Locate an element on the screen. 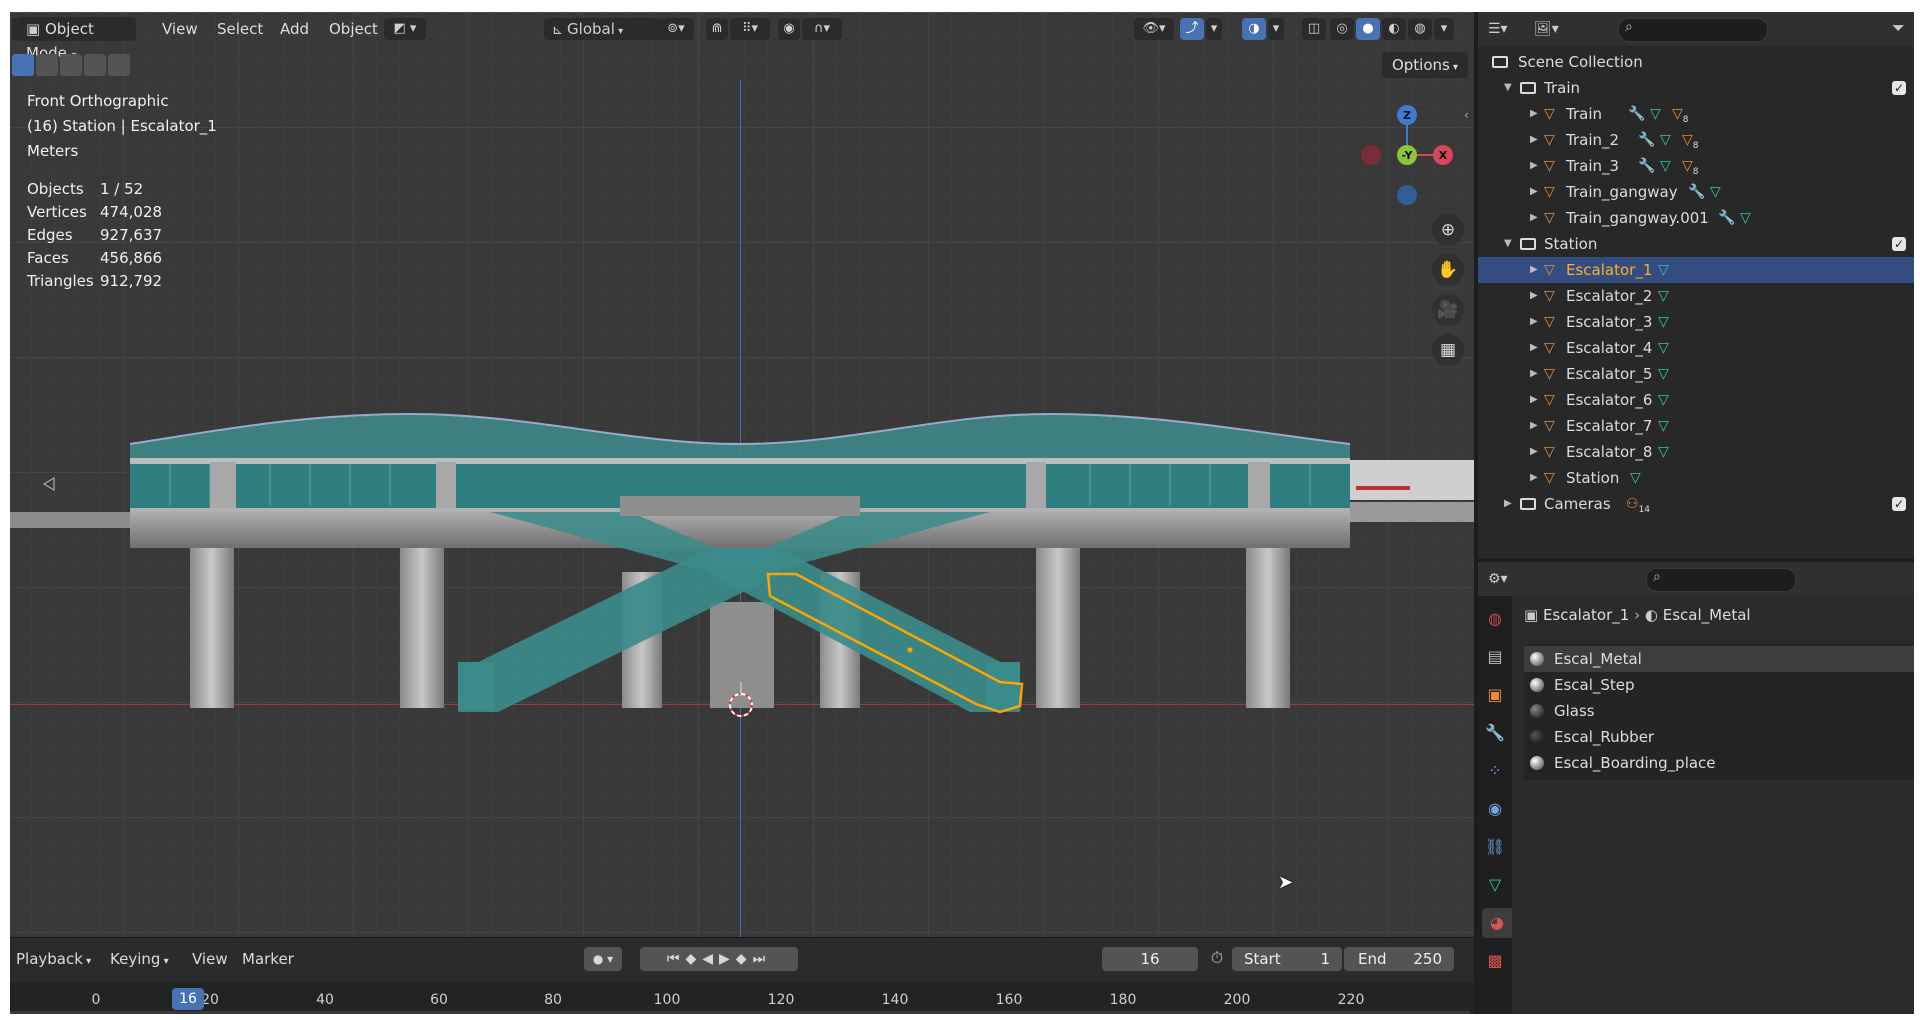  object-row: ▶ ▽ Escalator_3 ▽ is located at coordinates (1696, 322).